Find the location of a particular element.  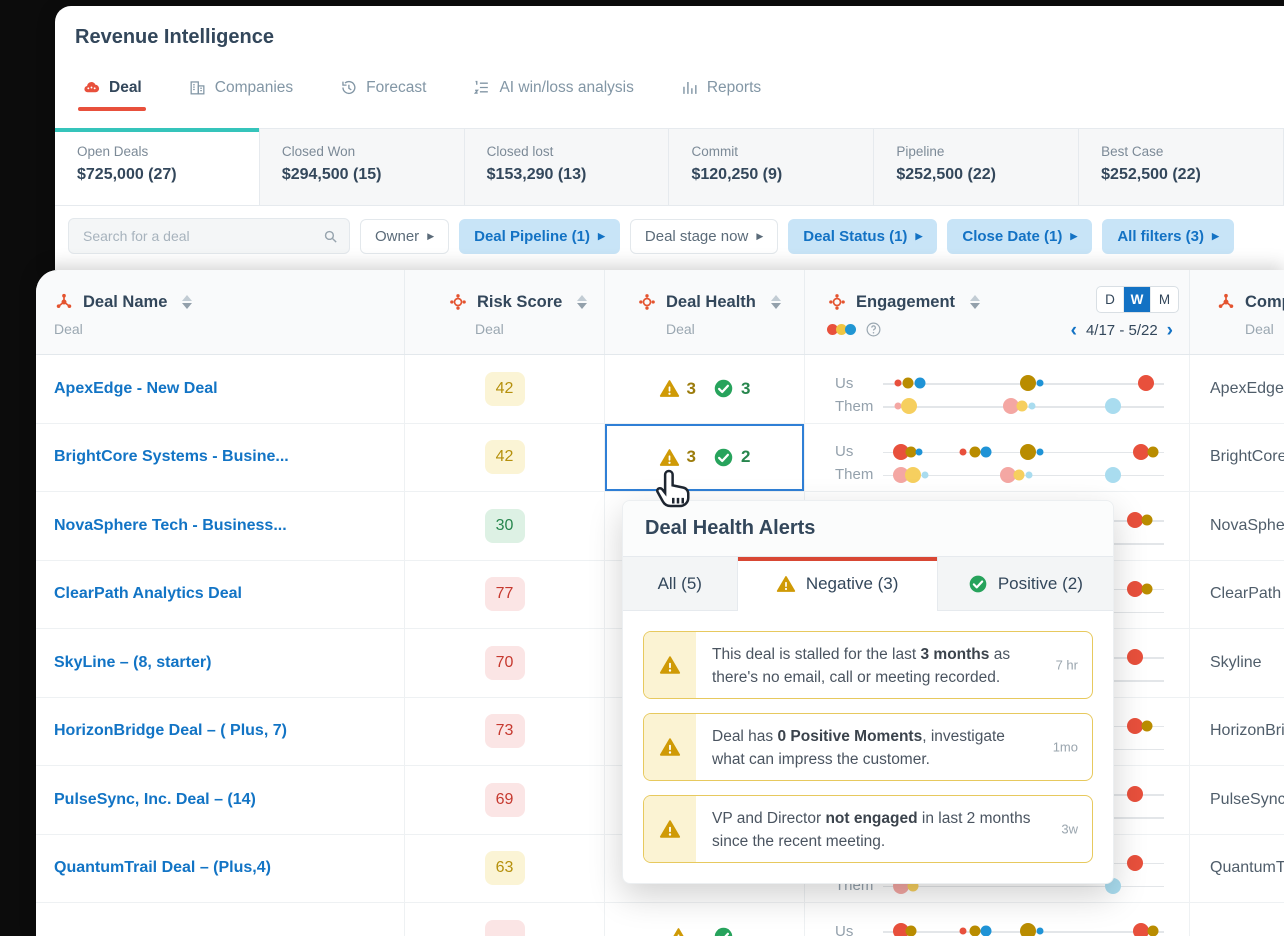

filter-chip-all-filters-3-: All filters (3) ▶ is located at coordinates (1168, 236).